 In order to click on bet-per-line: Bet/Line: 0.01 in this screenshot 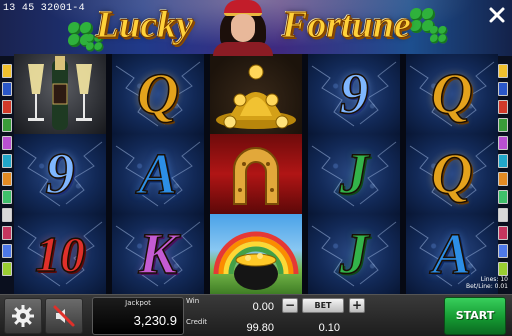, I will do `click(487, 286)`.